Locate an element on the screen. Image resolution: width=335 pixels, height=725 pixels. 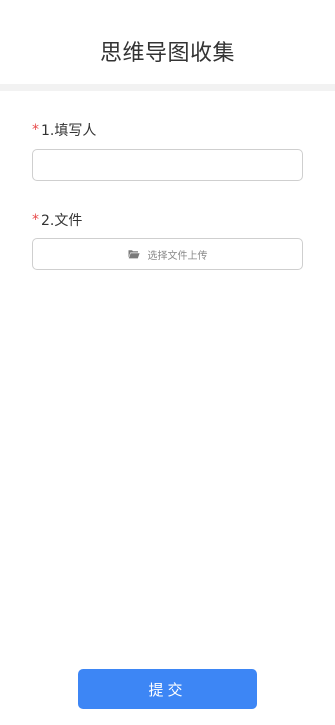
page-header: 思维导图收集 is located at coordinates (167, 42).